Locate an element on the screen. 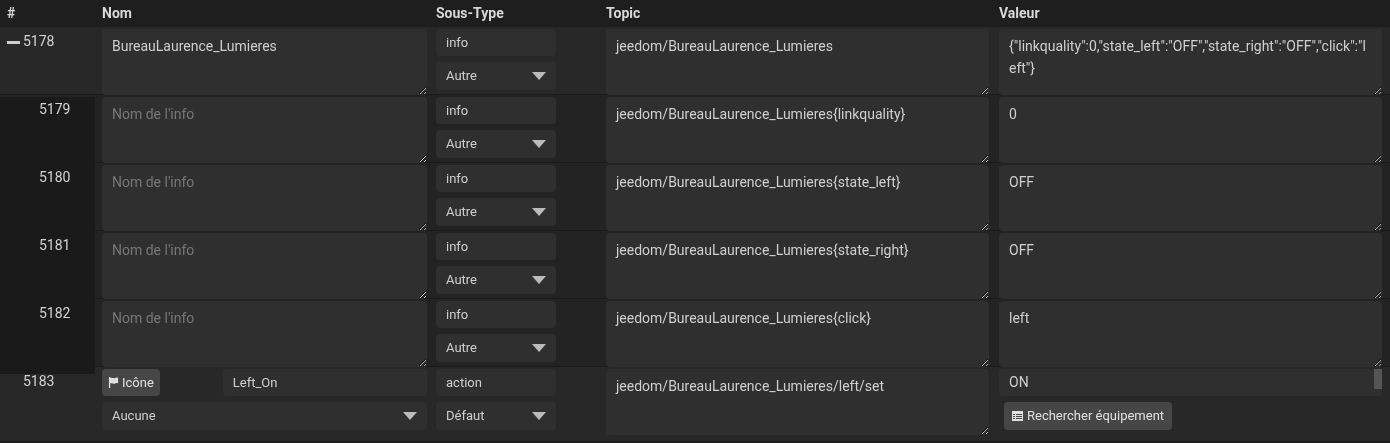 The image size is (1390, 443). row-id: 5180 is located at coordinates (55, 177).